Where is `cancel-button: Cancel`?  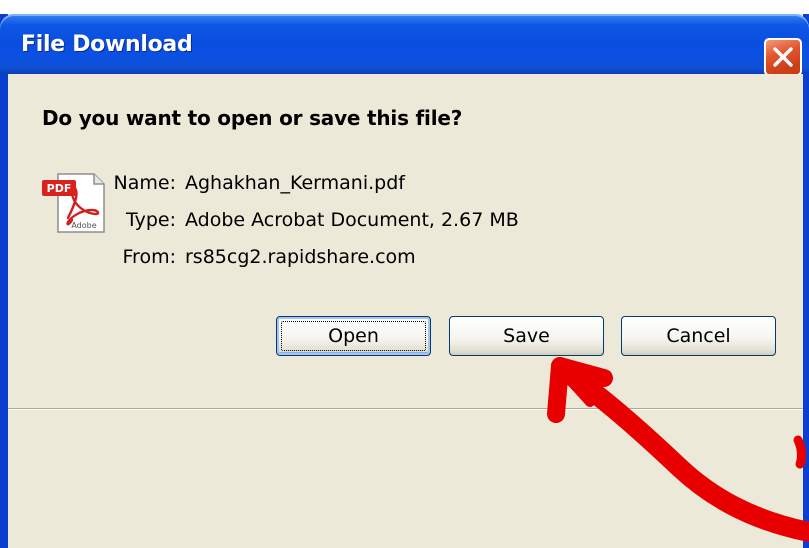 cancel-button: Cancel is located at coordinates (698, 336).